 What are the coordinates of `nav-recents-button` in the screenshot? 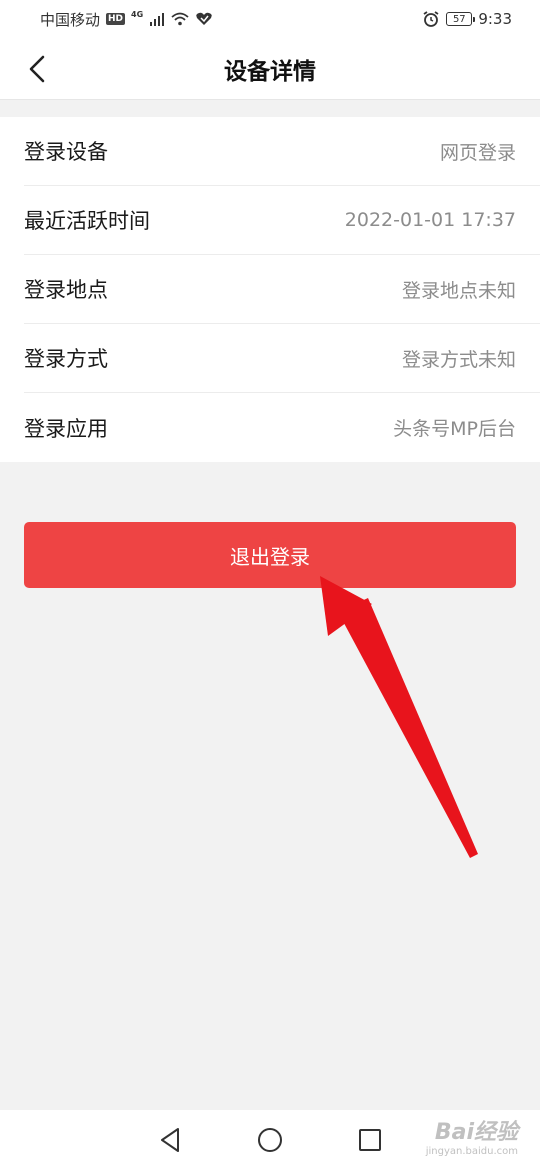 It's located at (370, 1140).